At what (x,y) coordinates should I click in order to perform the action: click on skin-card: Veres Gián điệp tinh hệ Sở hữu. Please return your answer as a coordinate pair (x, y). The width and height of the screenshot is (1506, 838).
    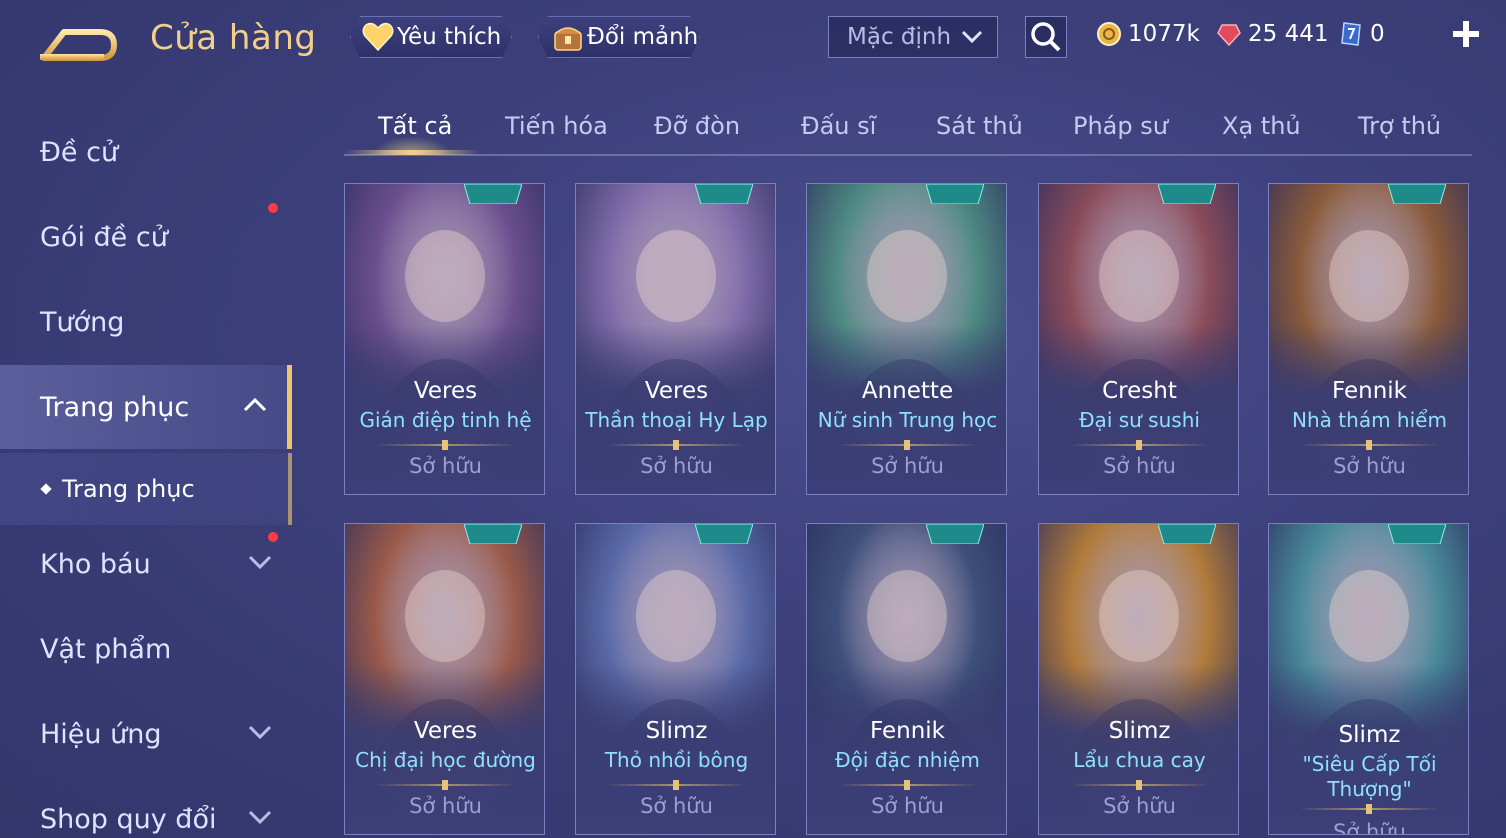
    Looking at the image, I should click on (444, 339).